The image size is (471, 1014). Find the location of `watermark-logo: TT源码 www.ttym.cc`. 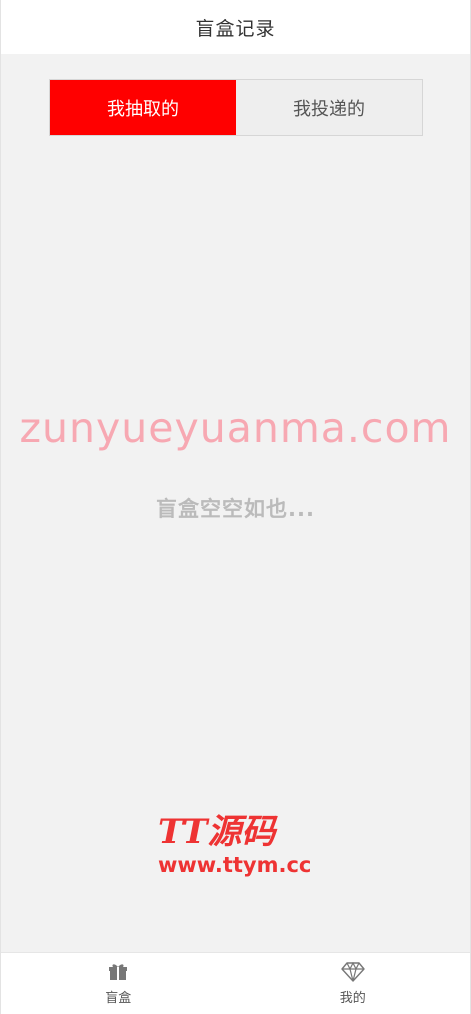

watermark-logo: TT源码 www.ttym.cc is located at coordinates (238, 847).